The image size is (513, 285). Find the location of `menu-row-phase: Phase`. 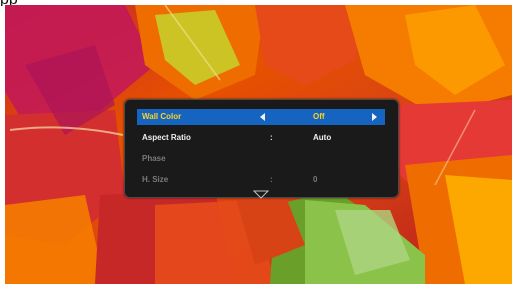

menu-row-phase: Phase is located at coordinates (261, 159).